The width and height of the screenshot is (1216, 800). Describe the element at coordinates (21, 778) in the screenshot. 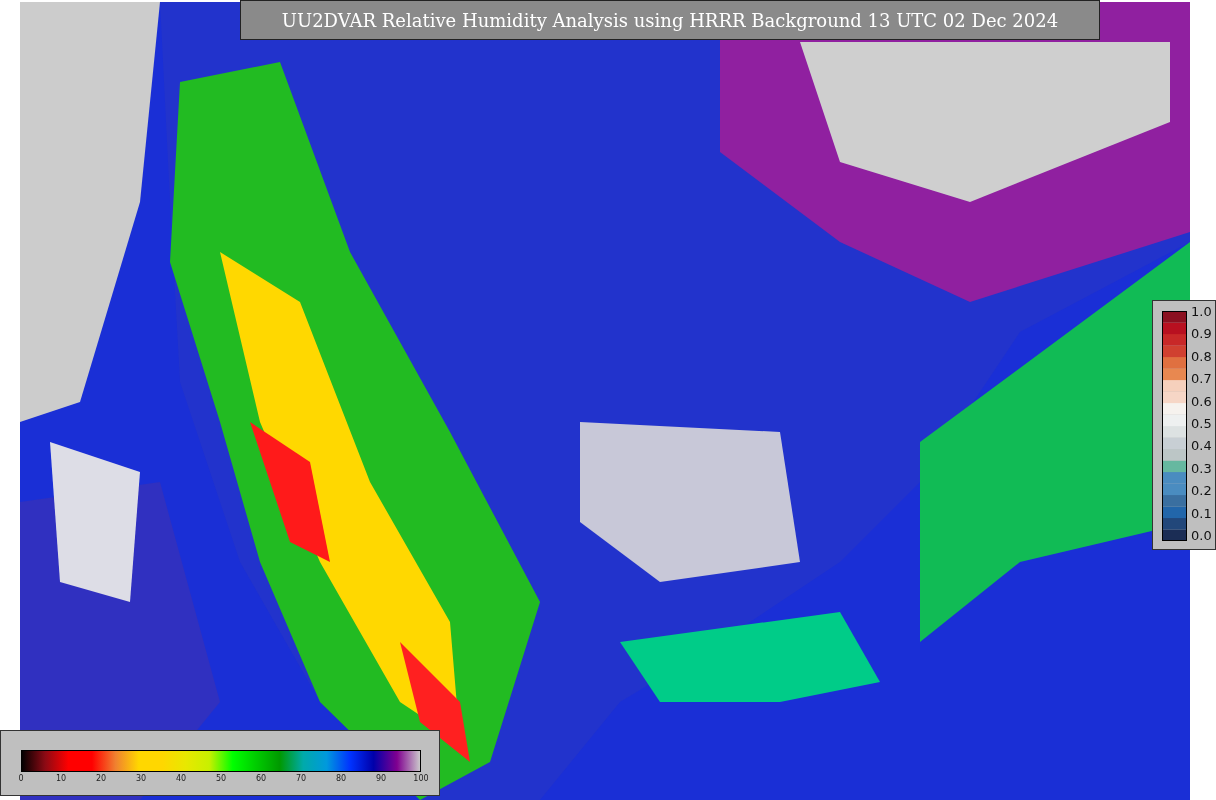

I see `colorbar-tick-label: 0` at that location.